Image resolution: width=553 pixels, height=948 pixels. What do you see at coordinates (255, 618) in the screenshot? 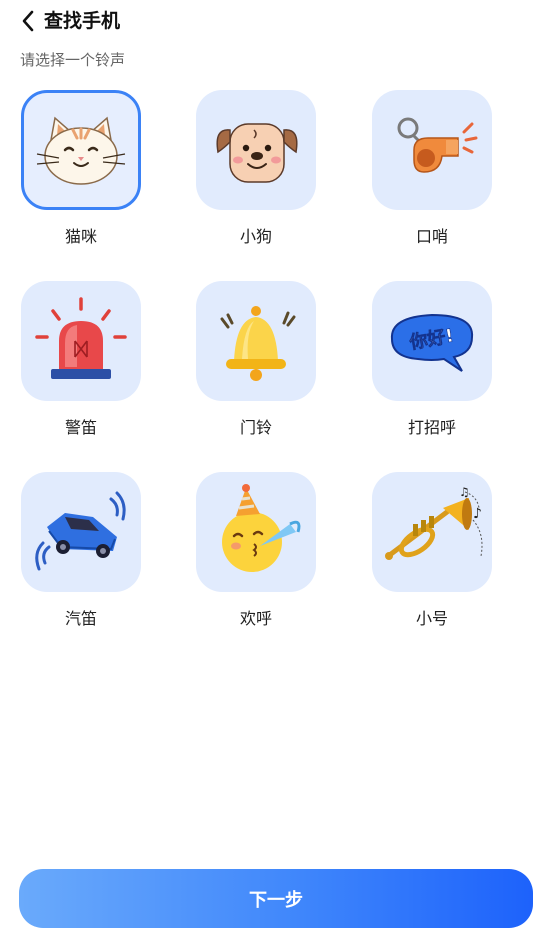
I see `ringtone-label: 欢呼` at bounding box center [255, 618].